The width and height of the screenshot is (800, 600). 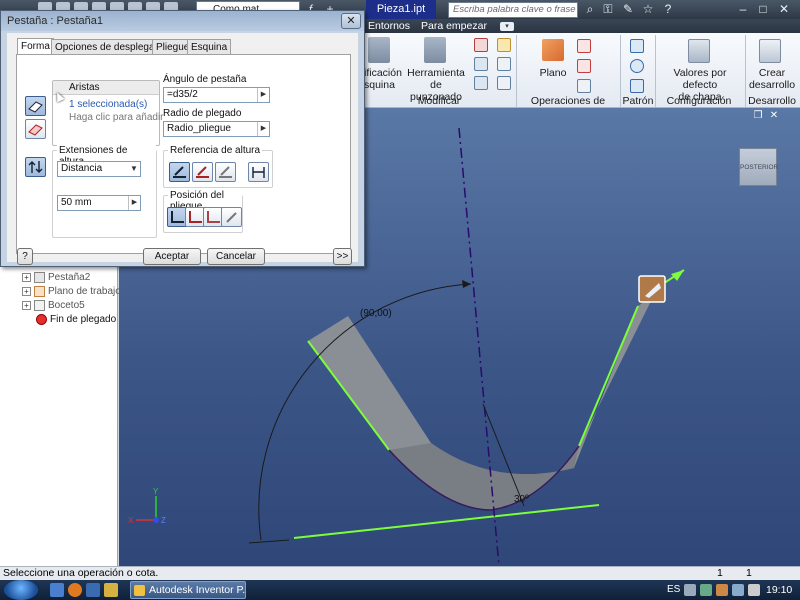 I want to click on show-desktop-icon, so click(x=57, y=590).